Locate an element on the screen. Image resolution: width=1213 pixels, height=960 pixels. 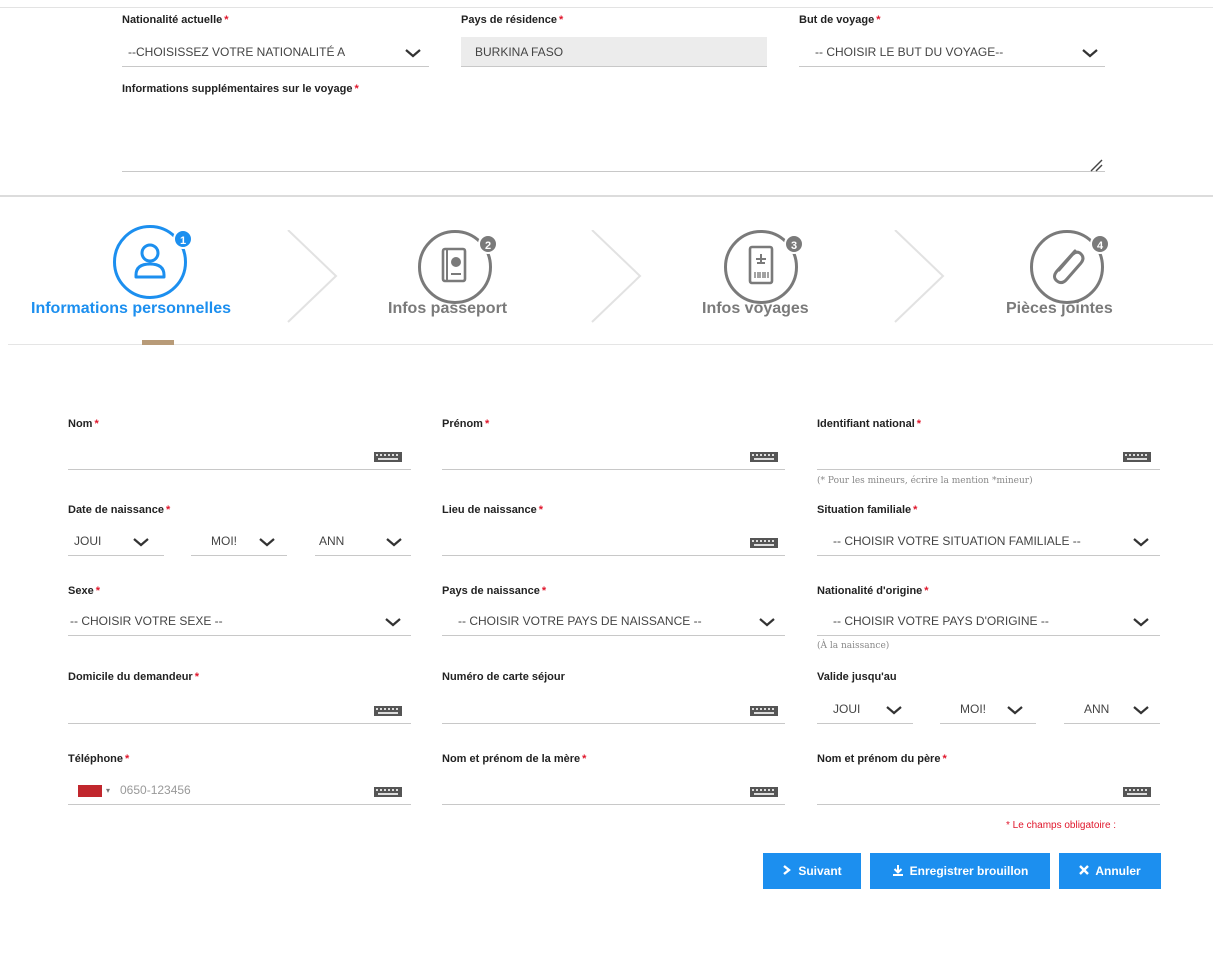
mother-label: Nom et prénom de la mère * is located at coordinates (514, 759).